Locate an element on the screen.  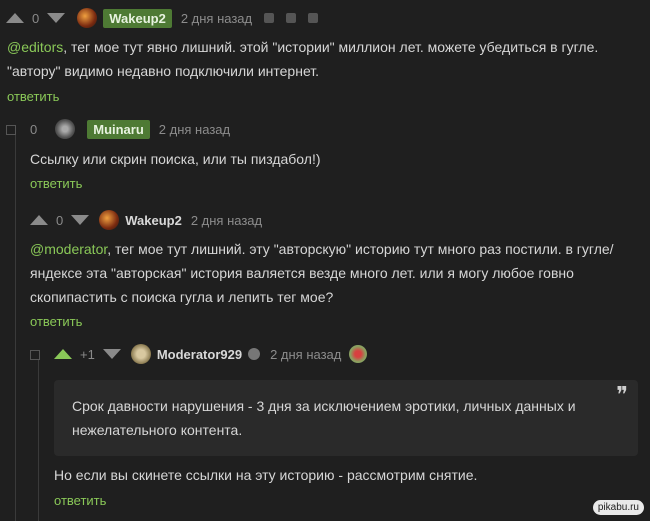
mention-link: @editors is located at coordinates (35, 47).